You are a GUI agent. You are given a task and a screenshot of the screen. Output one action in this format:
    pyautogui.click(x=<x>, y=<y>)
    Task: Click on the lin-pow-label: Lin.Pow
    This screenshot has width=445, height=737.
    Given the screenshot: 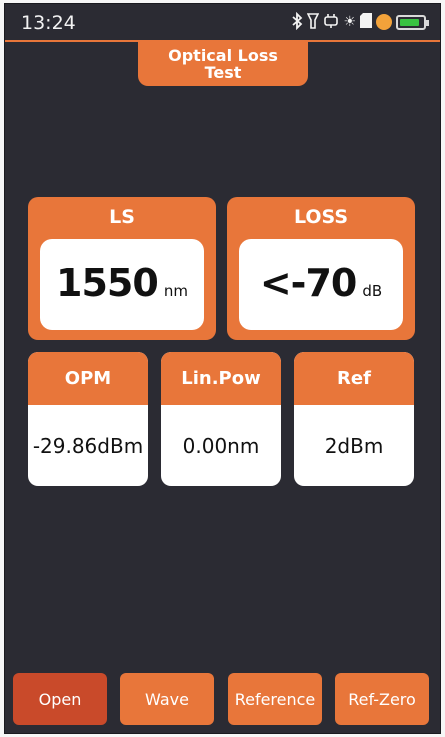 What is the action you would take?
    pyautogui.click(x=221, y=378)
    